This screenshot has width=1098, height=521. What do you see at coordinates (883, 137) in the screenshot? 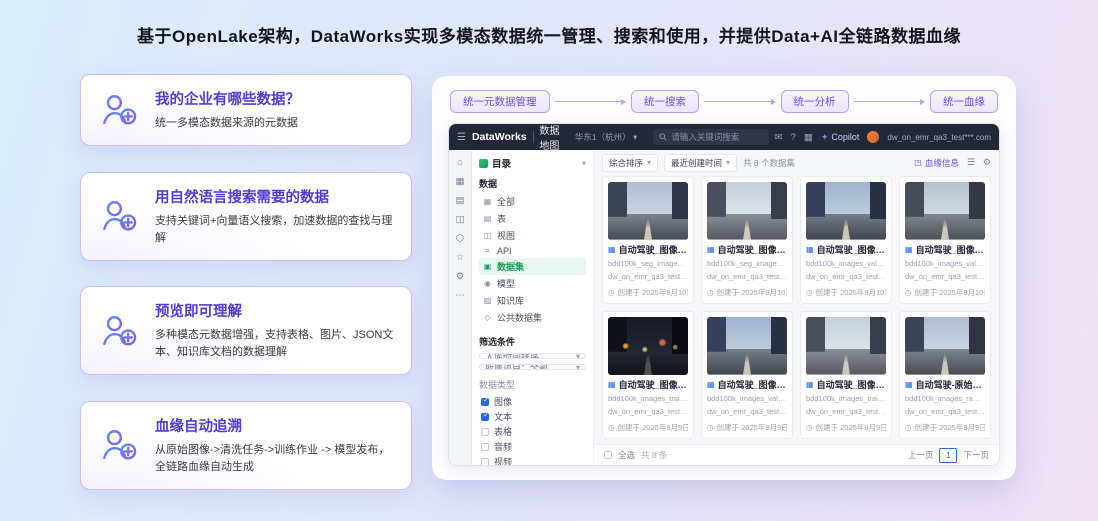
I see `topbar-actions: ✉ ? ▦ ✦ Copilot dw_on_emr_qa3_test***.com` at bounding box center [883, 137].